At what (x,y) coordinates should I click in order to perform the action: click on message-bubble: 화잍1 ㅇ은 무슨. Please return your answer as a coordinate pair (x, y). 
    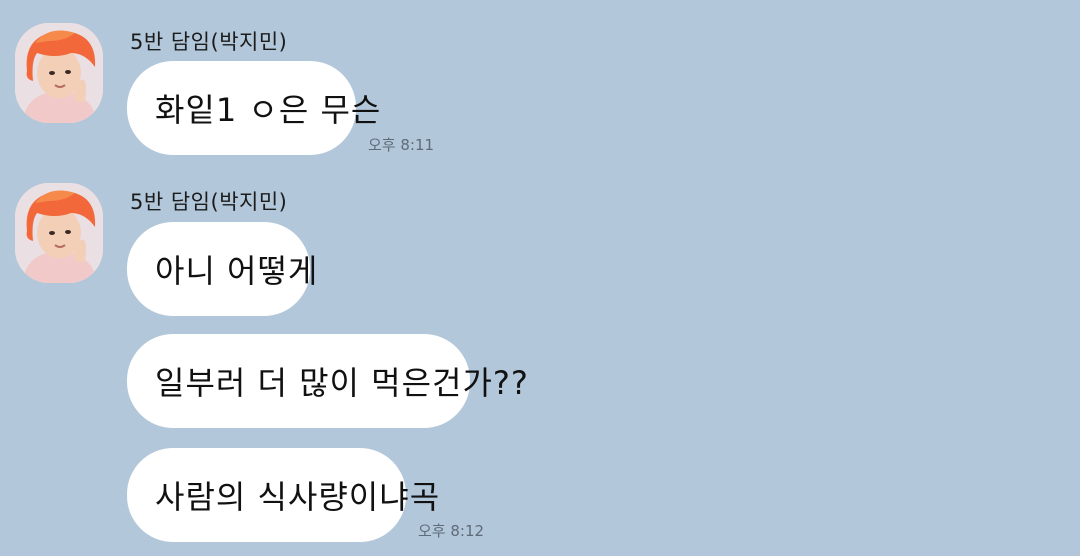
    Looking at the image, I should click on (253, 108).